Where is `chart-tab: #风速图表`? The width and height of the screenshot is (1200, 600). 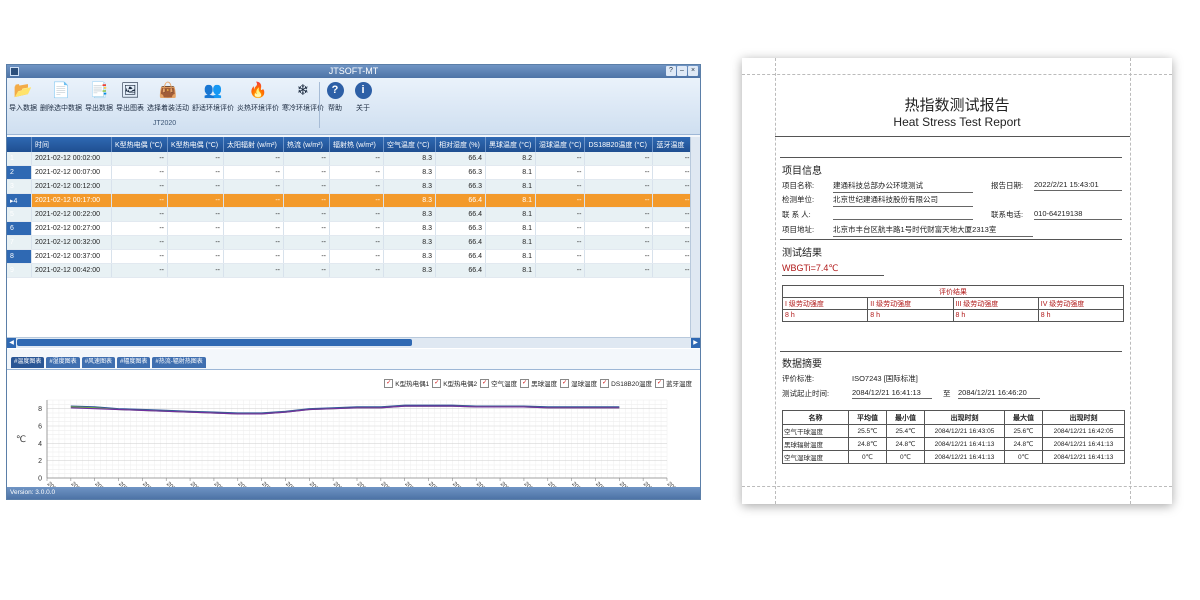
chart-tab: #风速图表 is located at coordinates (98, 362).